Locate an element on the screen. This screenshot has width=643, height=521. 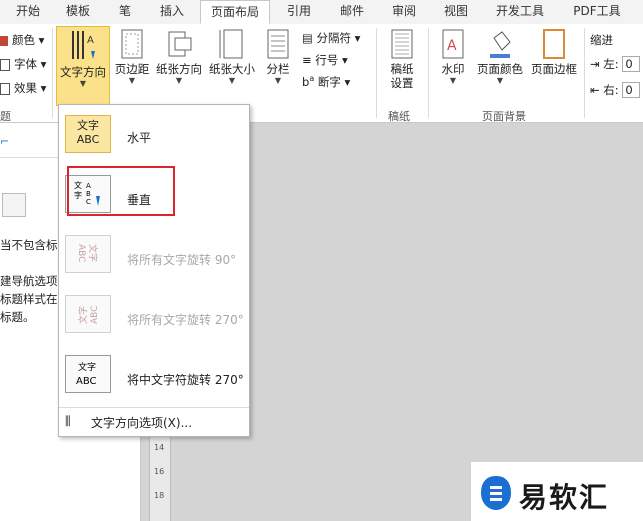
tab-pdf-tools: PDF工具 is located at coordinates (597, 12).